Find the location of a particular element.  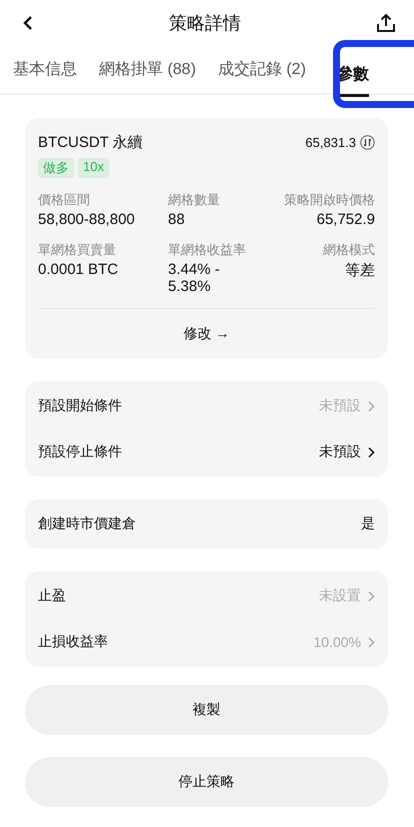

field-label: 策略開啟時價格 is located at coordinates (329, 200).